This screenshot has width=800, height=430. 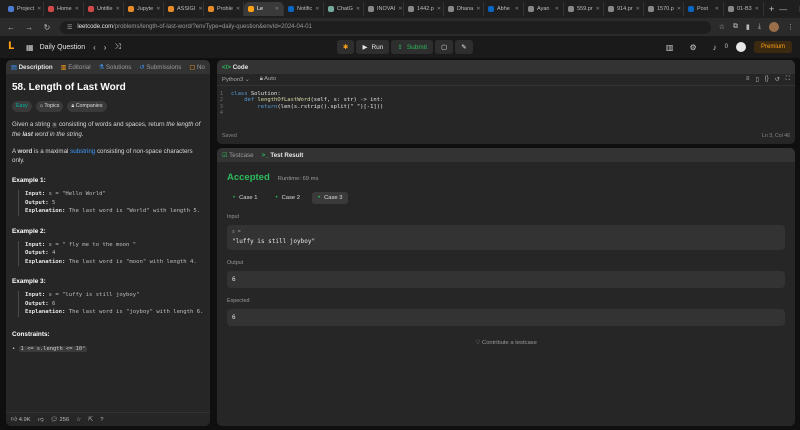 I want to click on code-toolbar: Python3 ⌄ 🔒︎ Auto ≡ ▯ {} ↺ ⛶, so click(x=506, y=80).